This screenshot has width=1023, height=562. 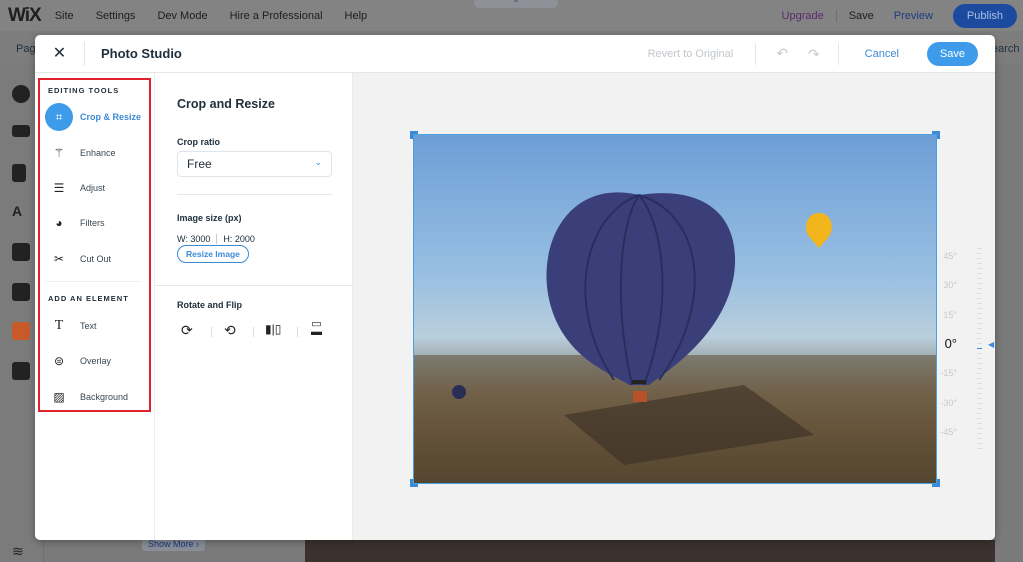 I want to click on tool-label: Overlay, so click(x=96, y=361).